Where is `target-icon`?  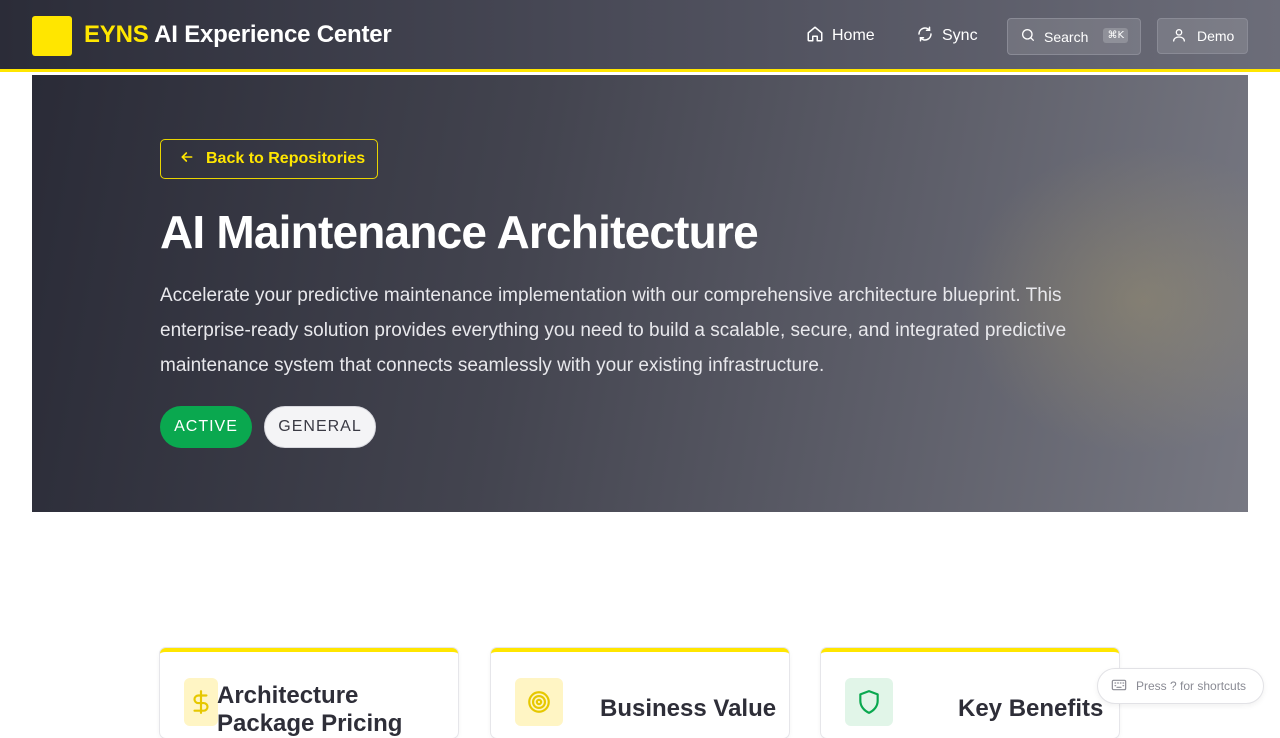 target-icon is located at coordinates (539, 702).